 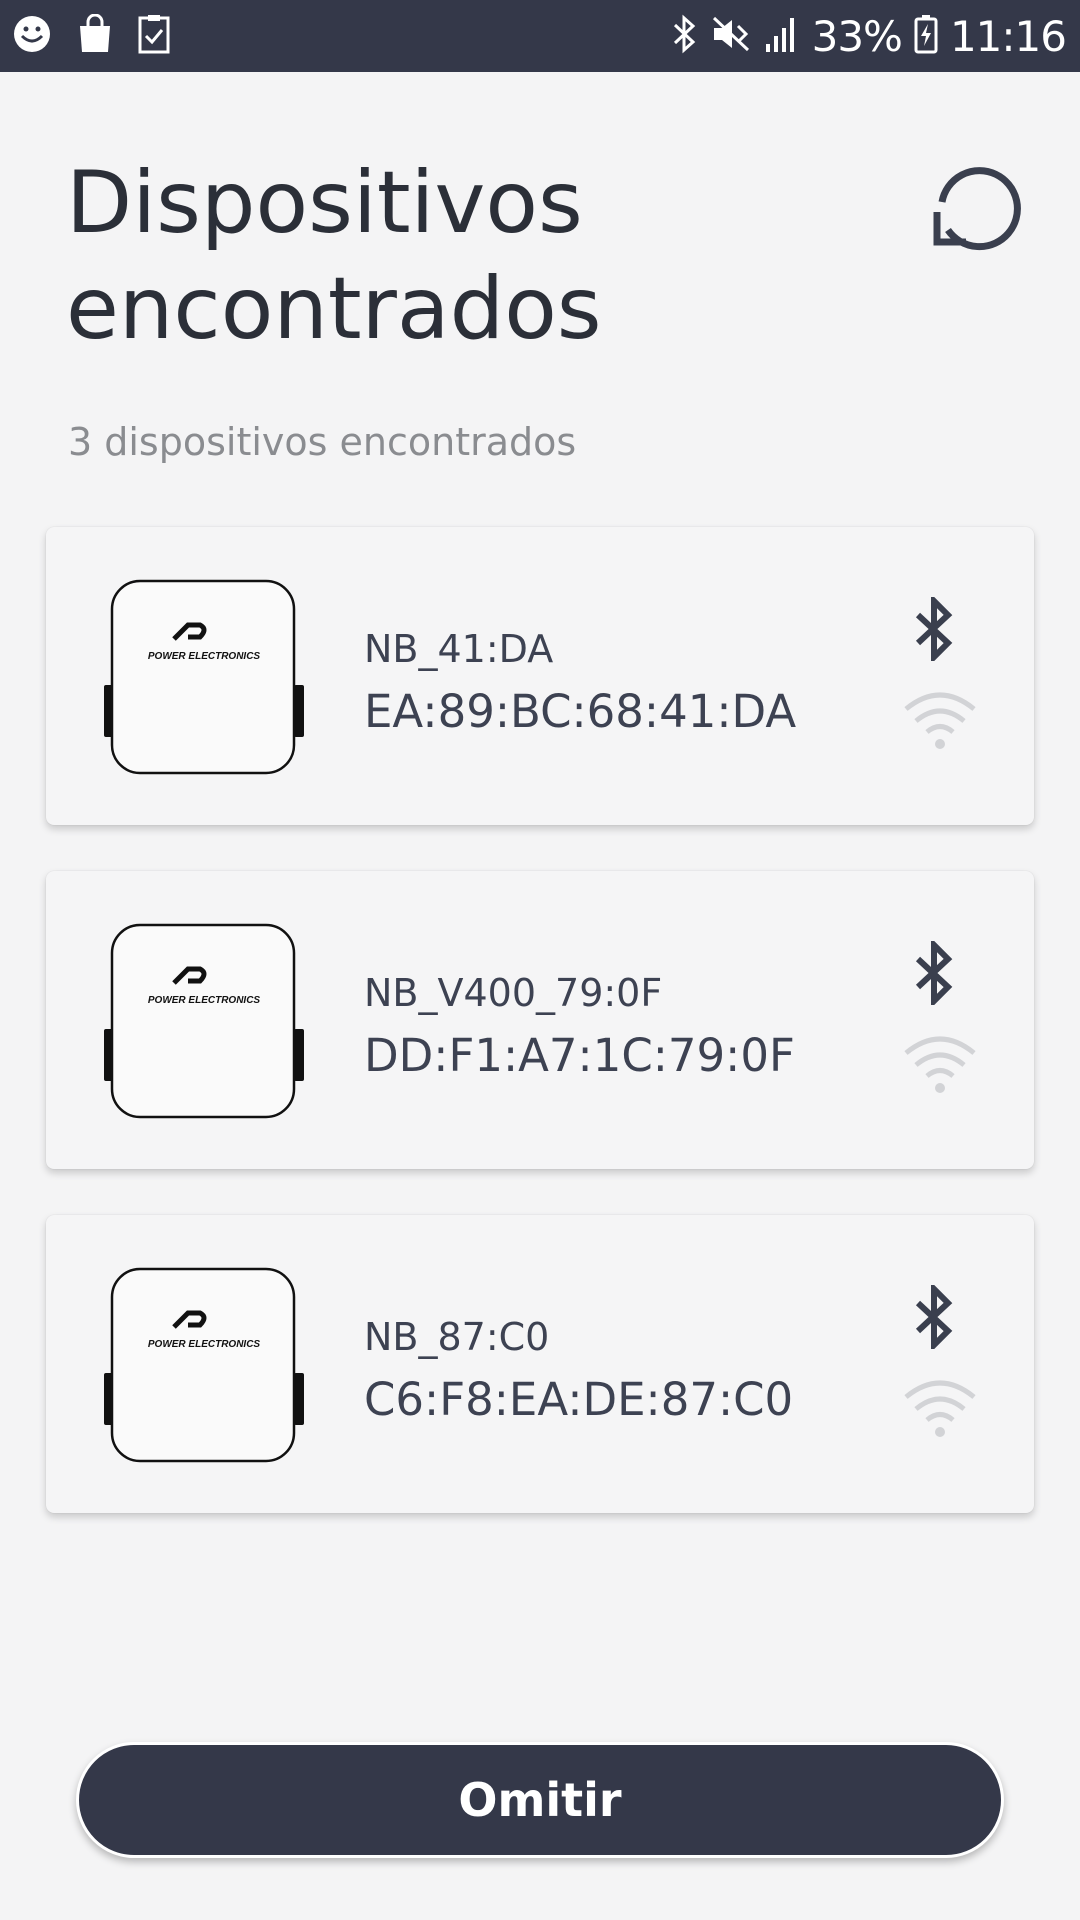 I want to click on refresh-button, so click(x=976, y=210).